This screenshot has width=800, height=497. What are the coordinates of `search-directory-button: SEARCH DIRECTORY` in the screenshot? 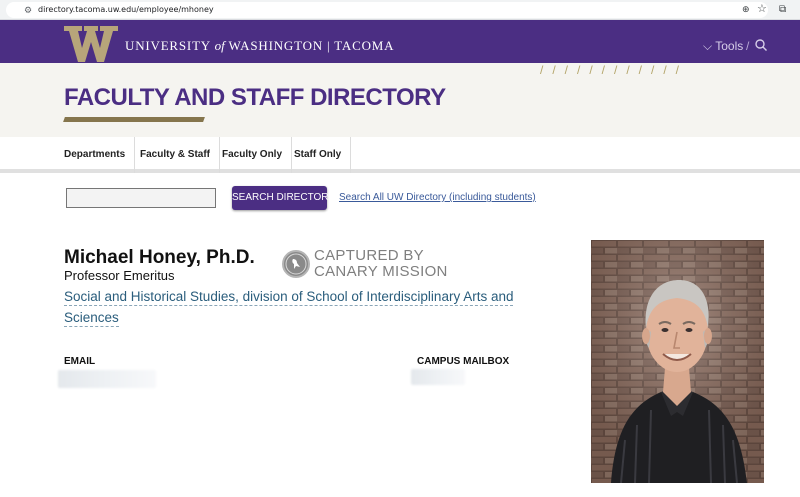 It's located at (283, 198).